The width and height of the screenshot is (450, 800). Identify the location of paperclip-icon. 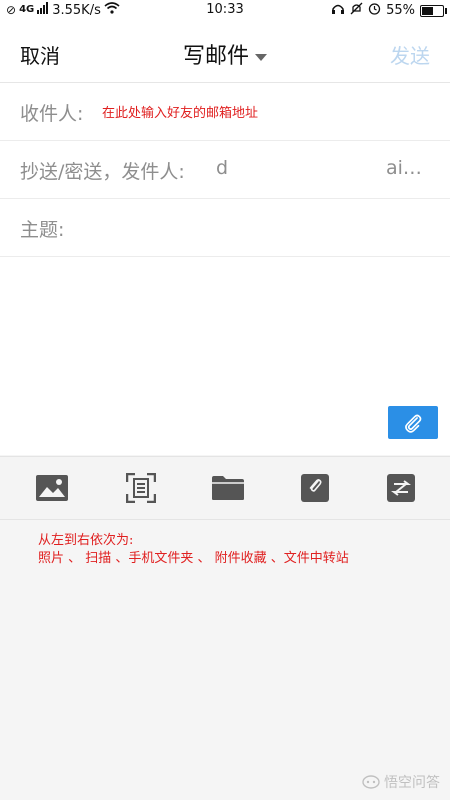
(413, 423).